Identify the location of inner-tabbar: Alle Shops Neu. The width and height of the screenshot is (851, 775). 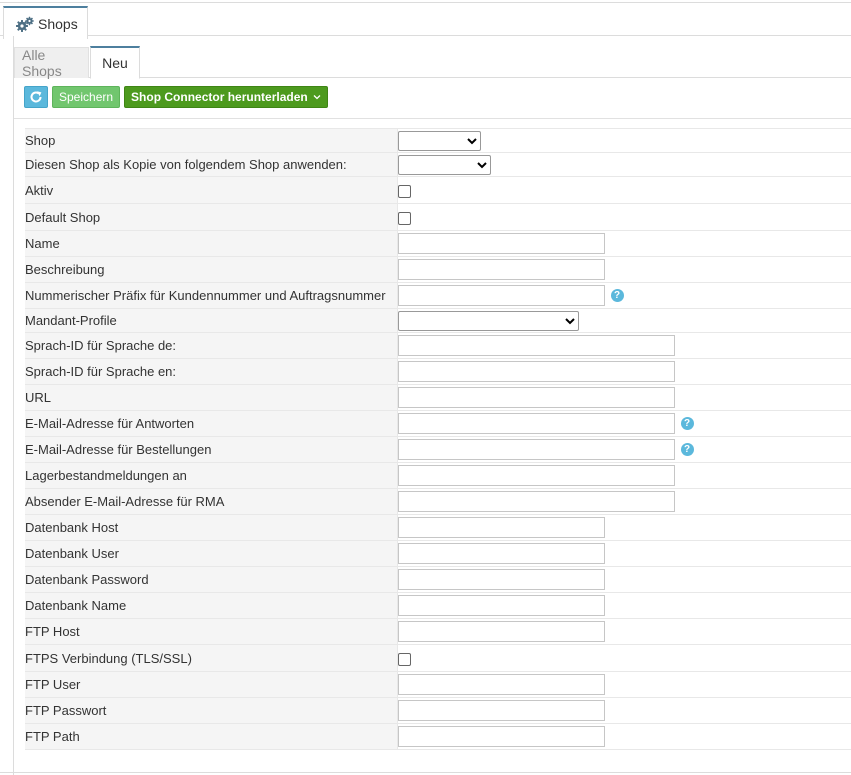
(432, 62).